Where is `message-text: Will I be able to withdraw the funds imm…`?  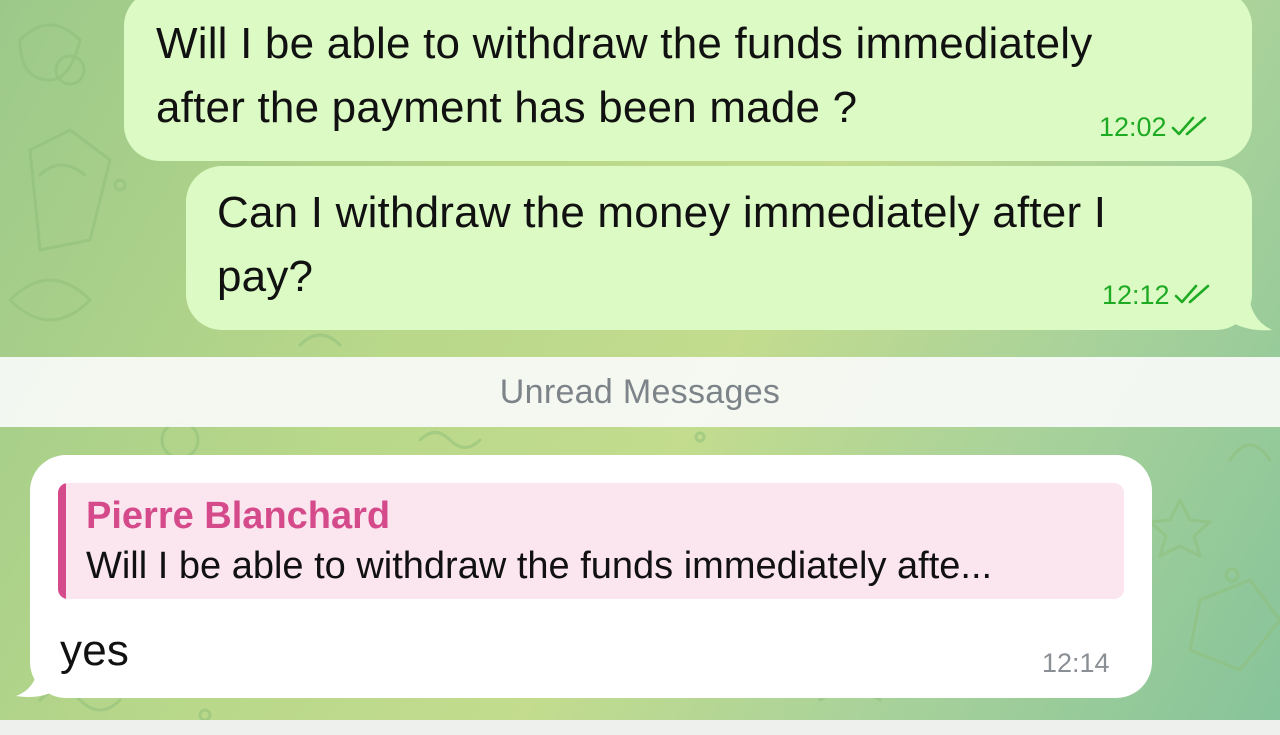
message-text: Will I be able to withdraw the funds imm… is located at coordinates (624, 75).